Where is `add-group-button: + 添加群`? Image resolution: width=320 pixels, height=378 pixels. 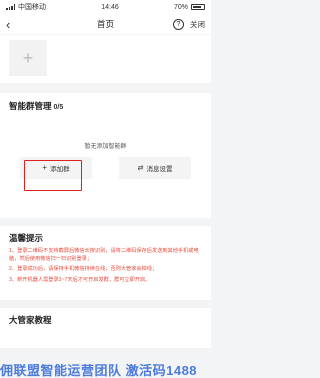
add-group-button: + 添加群 is located at coordinates (56, 168).